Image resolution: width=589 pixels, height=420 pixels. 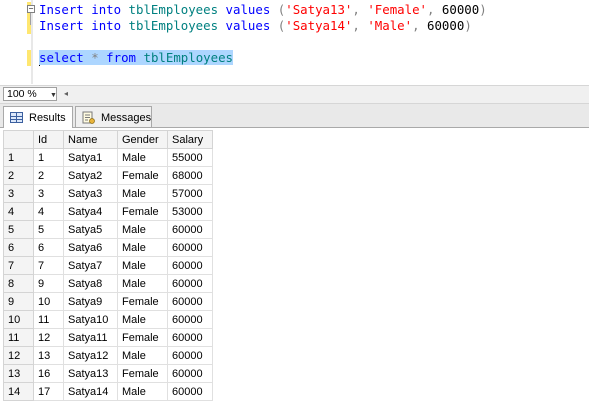 What do you see at coordinates (18, 247) in the screenshot?
I see `row-number: 6` at bounding box center [18, 247].